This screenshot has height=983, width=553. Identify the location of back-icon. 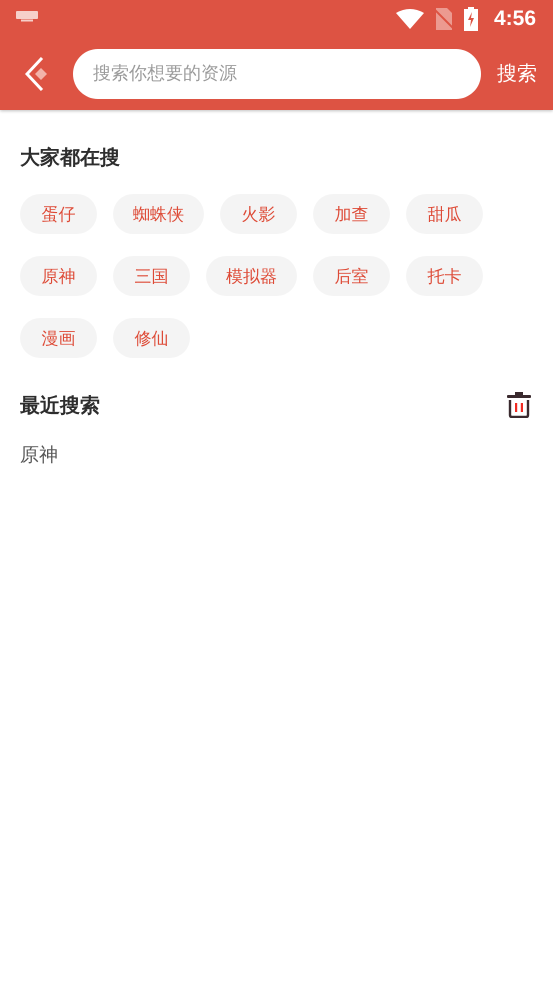
(37, 73).